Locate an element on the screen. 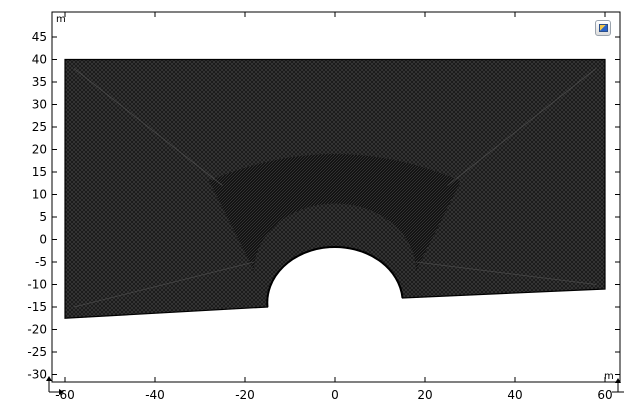  y-unit-label: m is located at coordinates (61, 19).